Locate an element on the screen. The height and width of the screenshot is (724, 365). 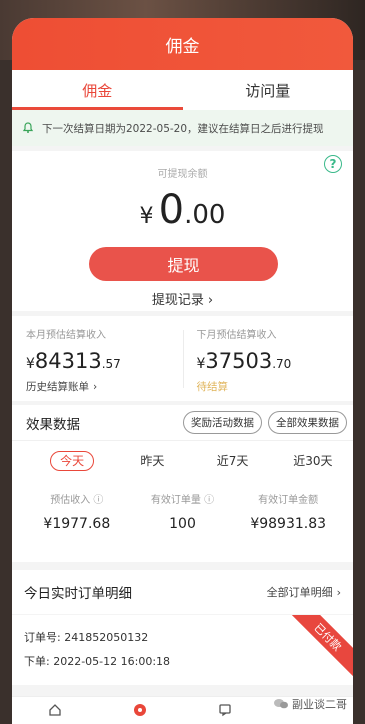
balance-decimal: .00 is located at coordinates (205, 215).